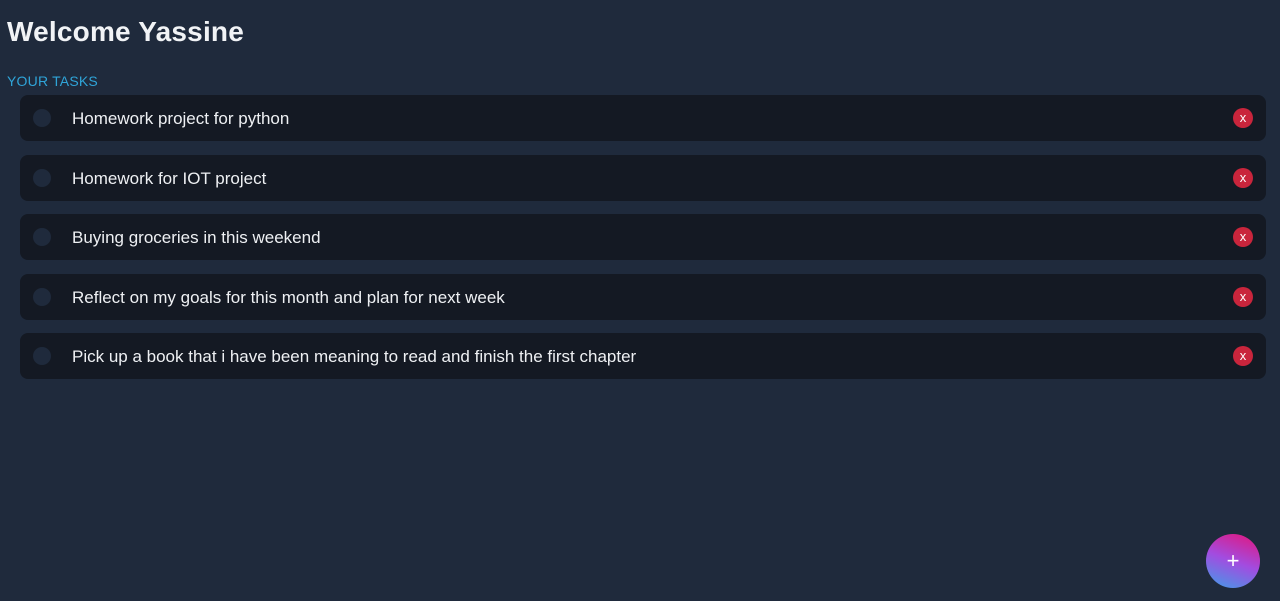  Describe the element at coordinates (181, 118) in the screenshot. I see `task-text: Homework project for python` at that location.